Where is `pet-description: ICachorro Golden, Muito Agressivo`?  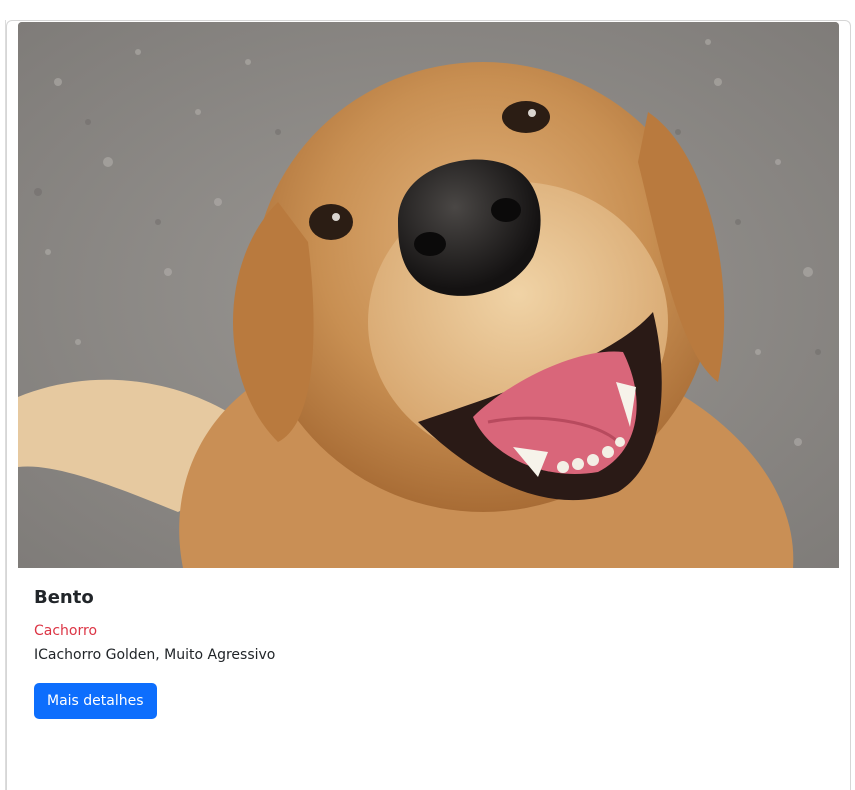 pet-description: ICachorro Golden, Muito Agressivo is located at coordinates (155, 655).